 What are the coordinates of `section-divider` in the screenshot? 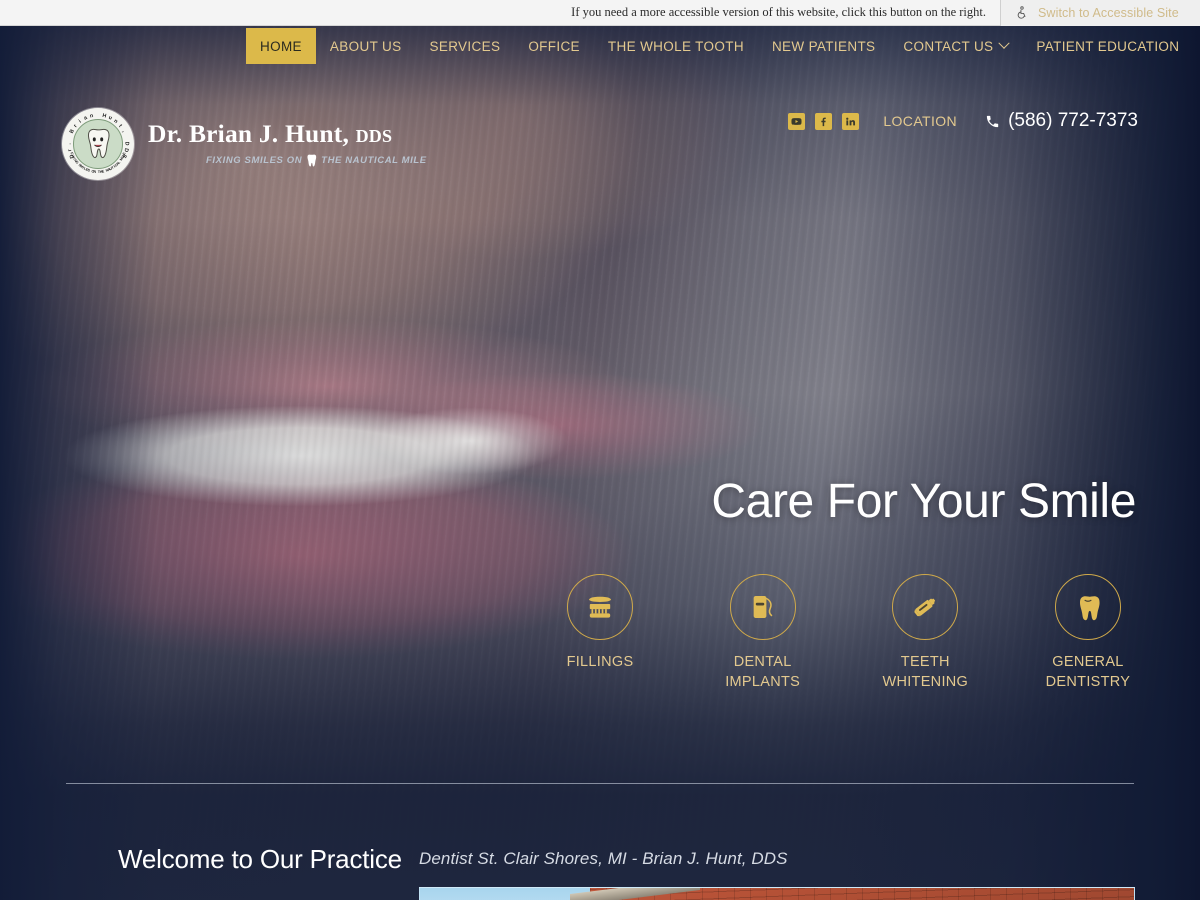 It's located at (600, 783).